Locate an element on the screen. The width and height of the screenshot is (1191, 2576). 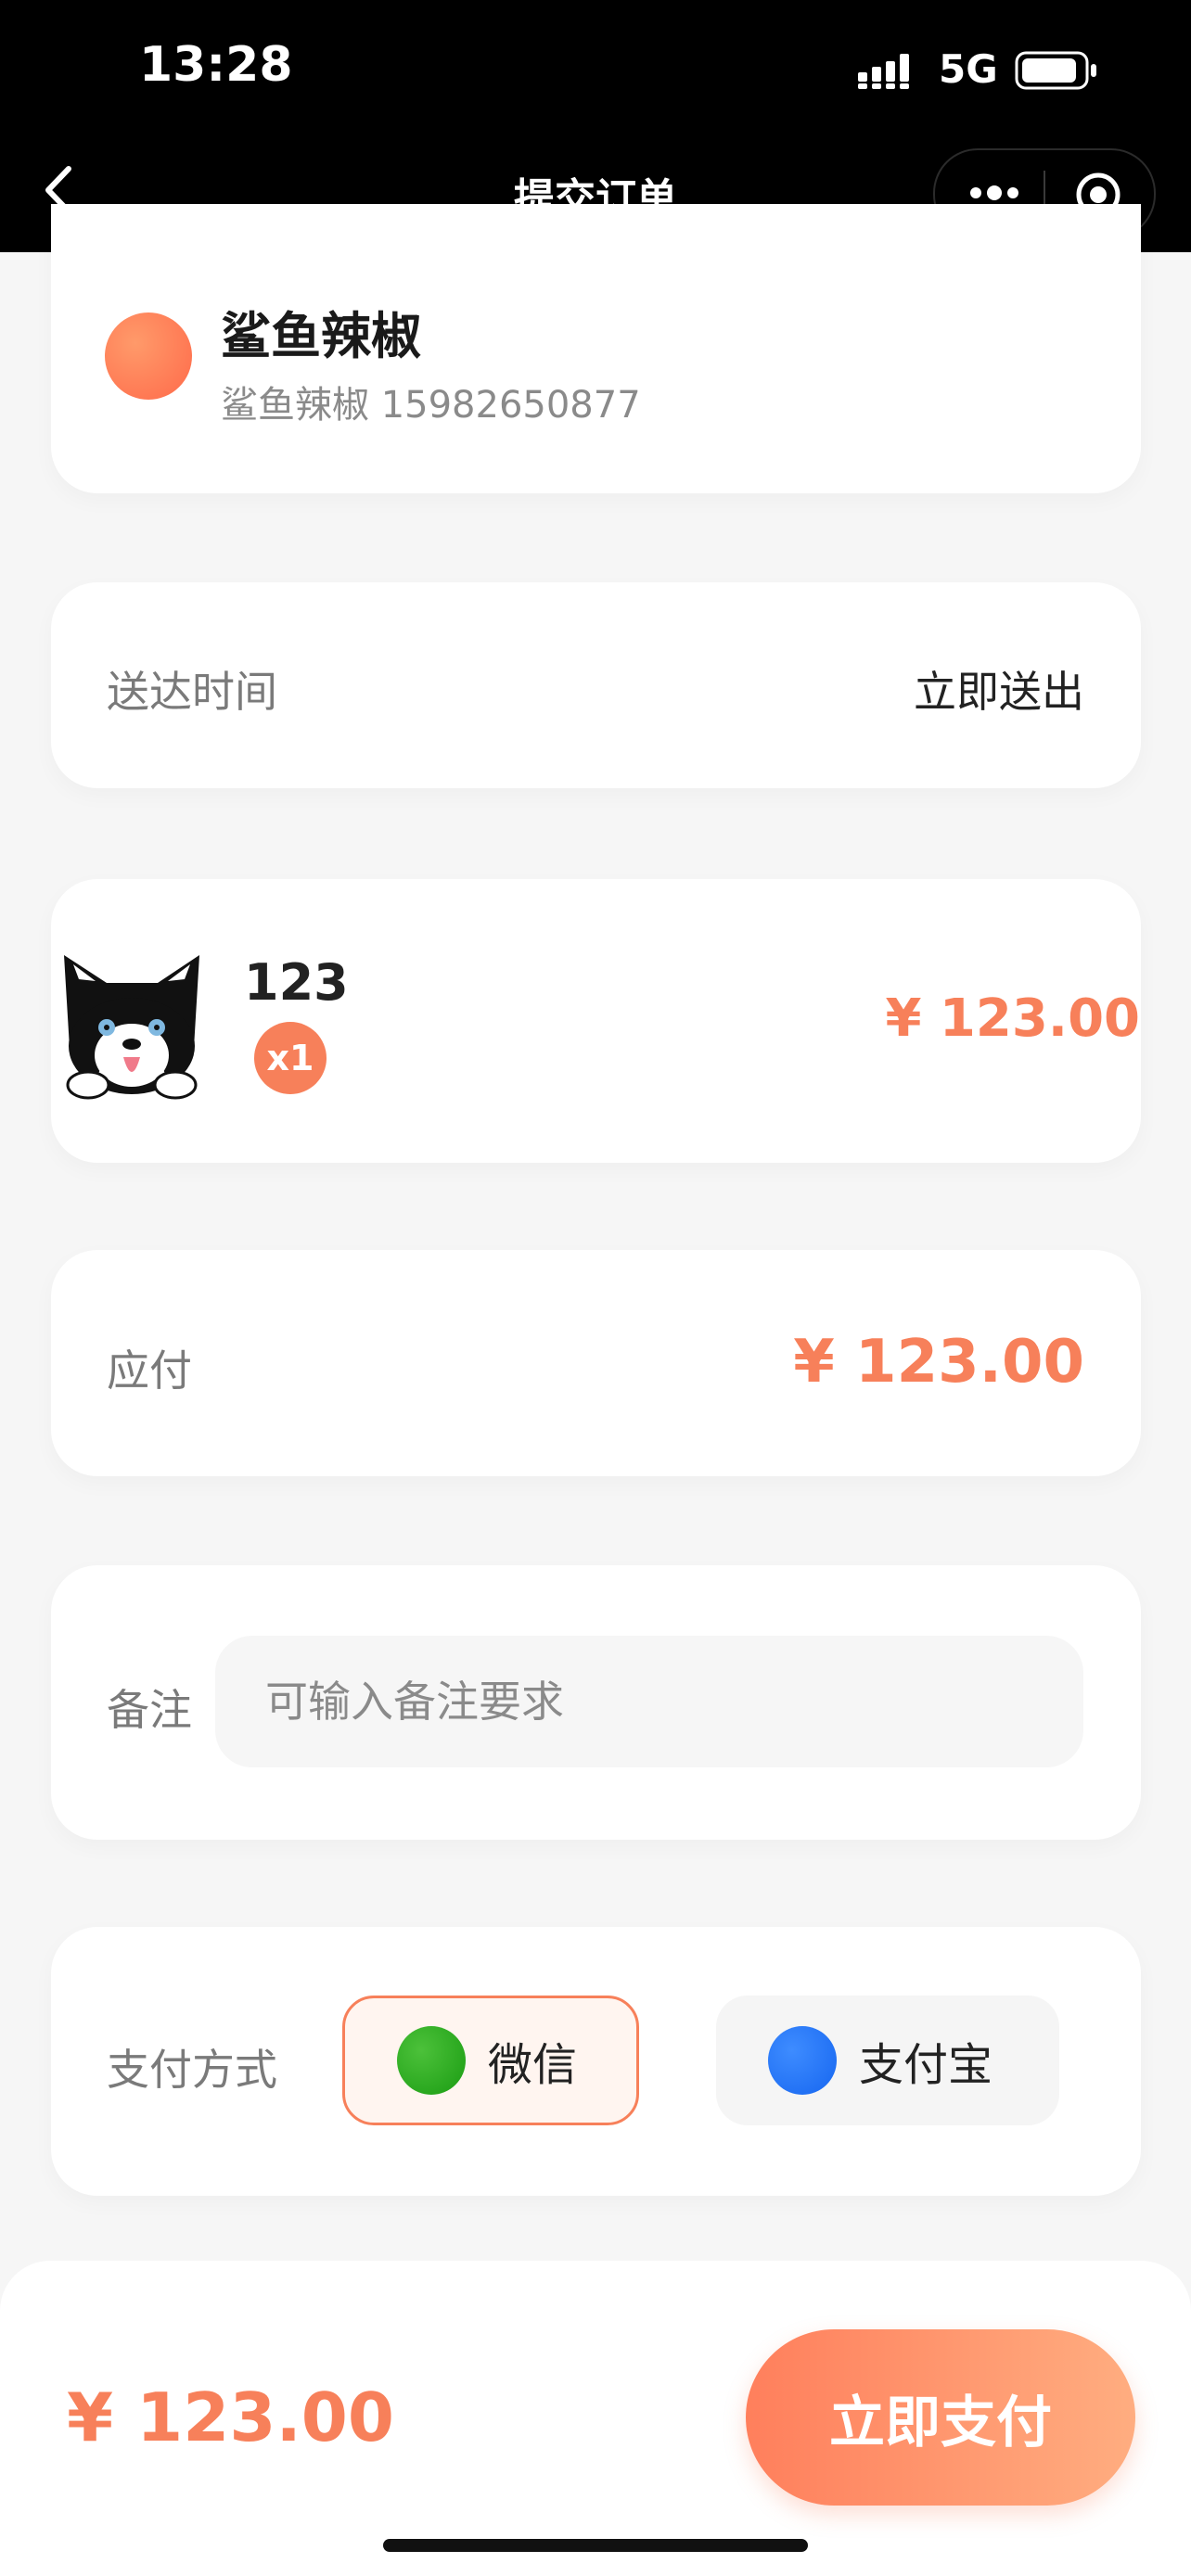
signal-icon is located at coordinates (883, 71).